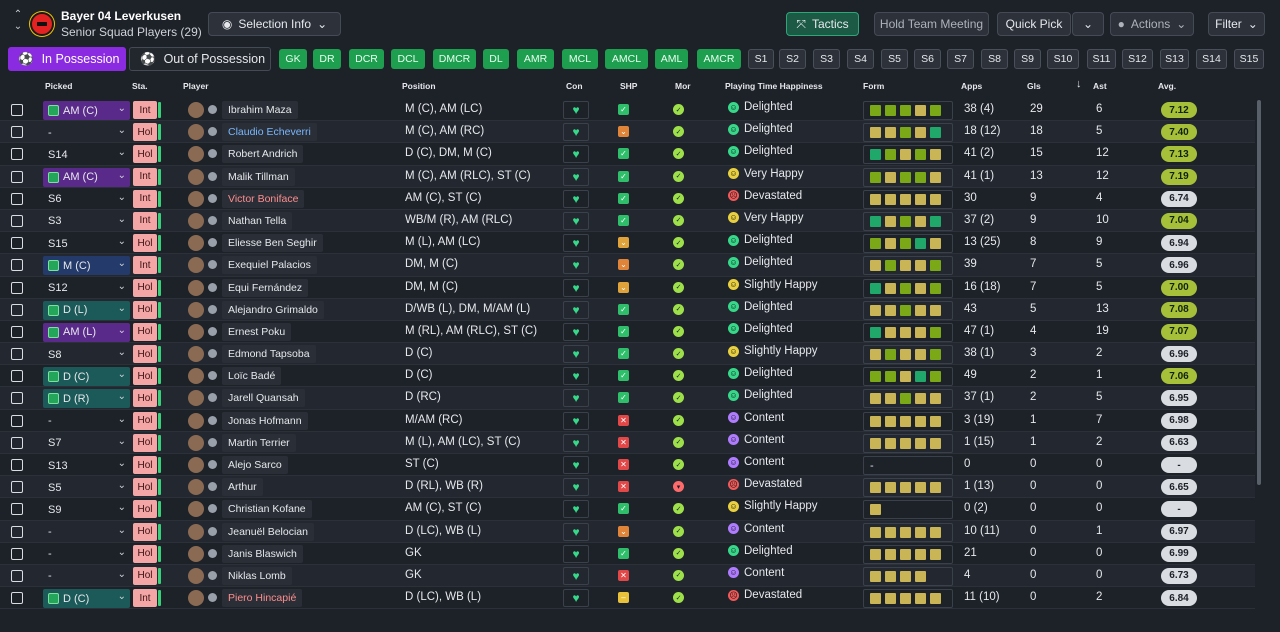 The width and height of the screenshot is (1280, 632). I want to click on player-name: Exequiel Palacios, so click(269, 265).